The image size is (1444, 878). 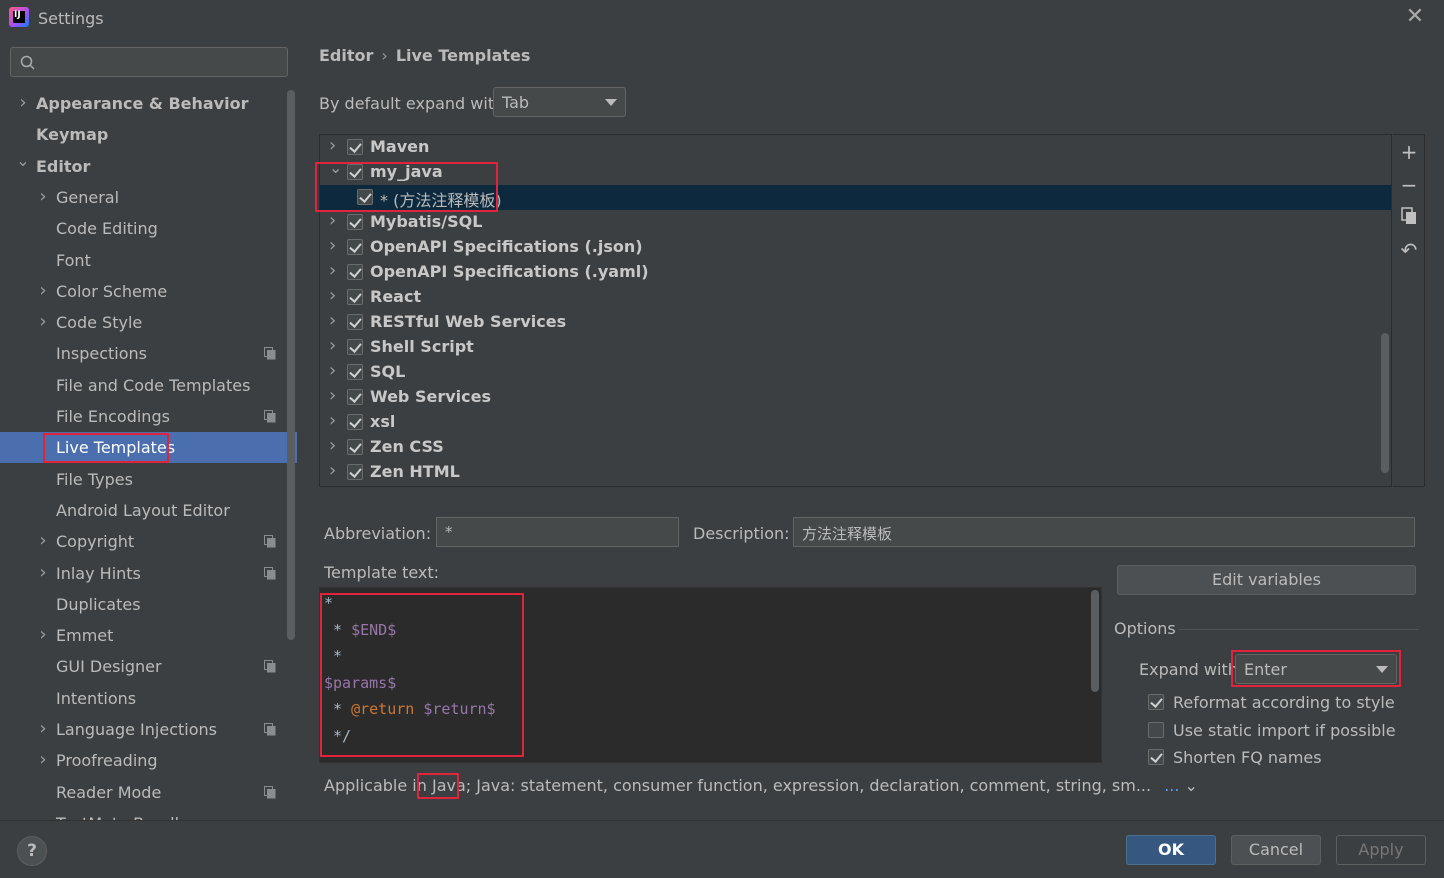 I want to click on sidebar-item-appearance-behavior: › Appearance & Behavior, so click(x=148, y=103).